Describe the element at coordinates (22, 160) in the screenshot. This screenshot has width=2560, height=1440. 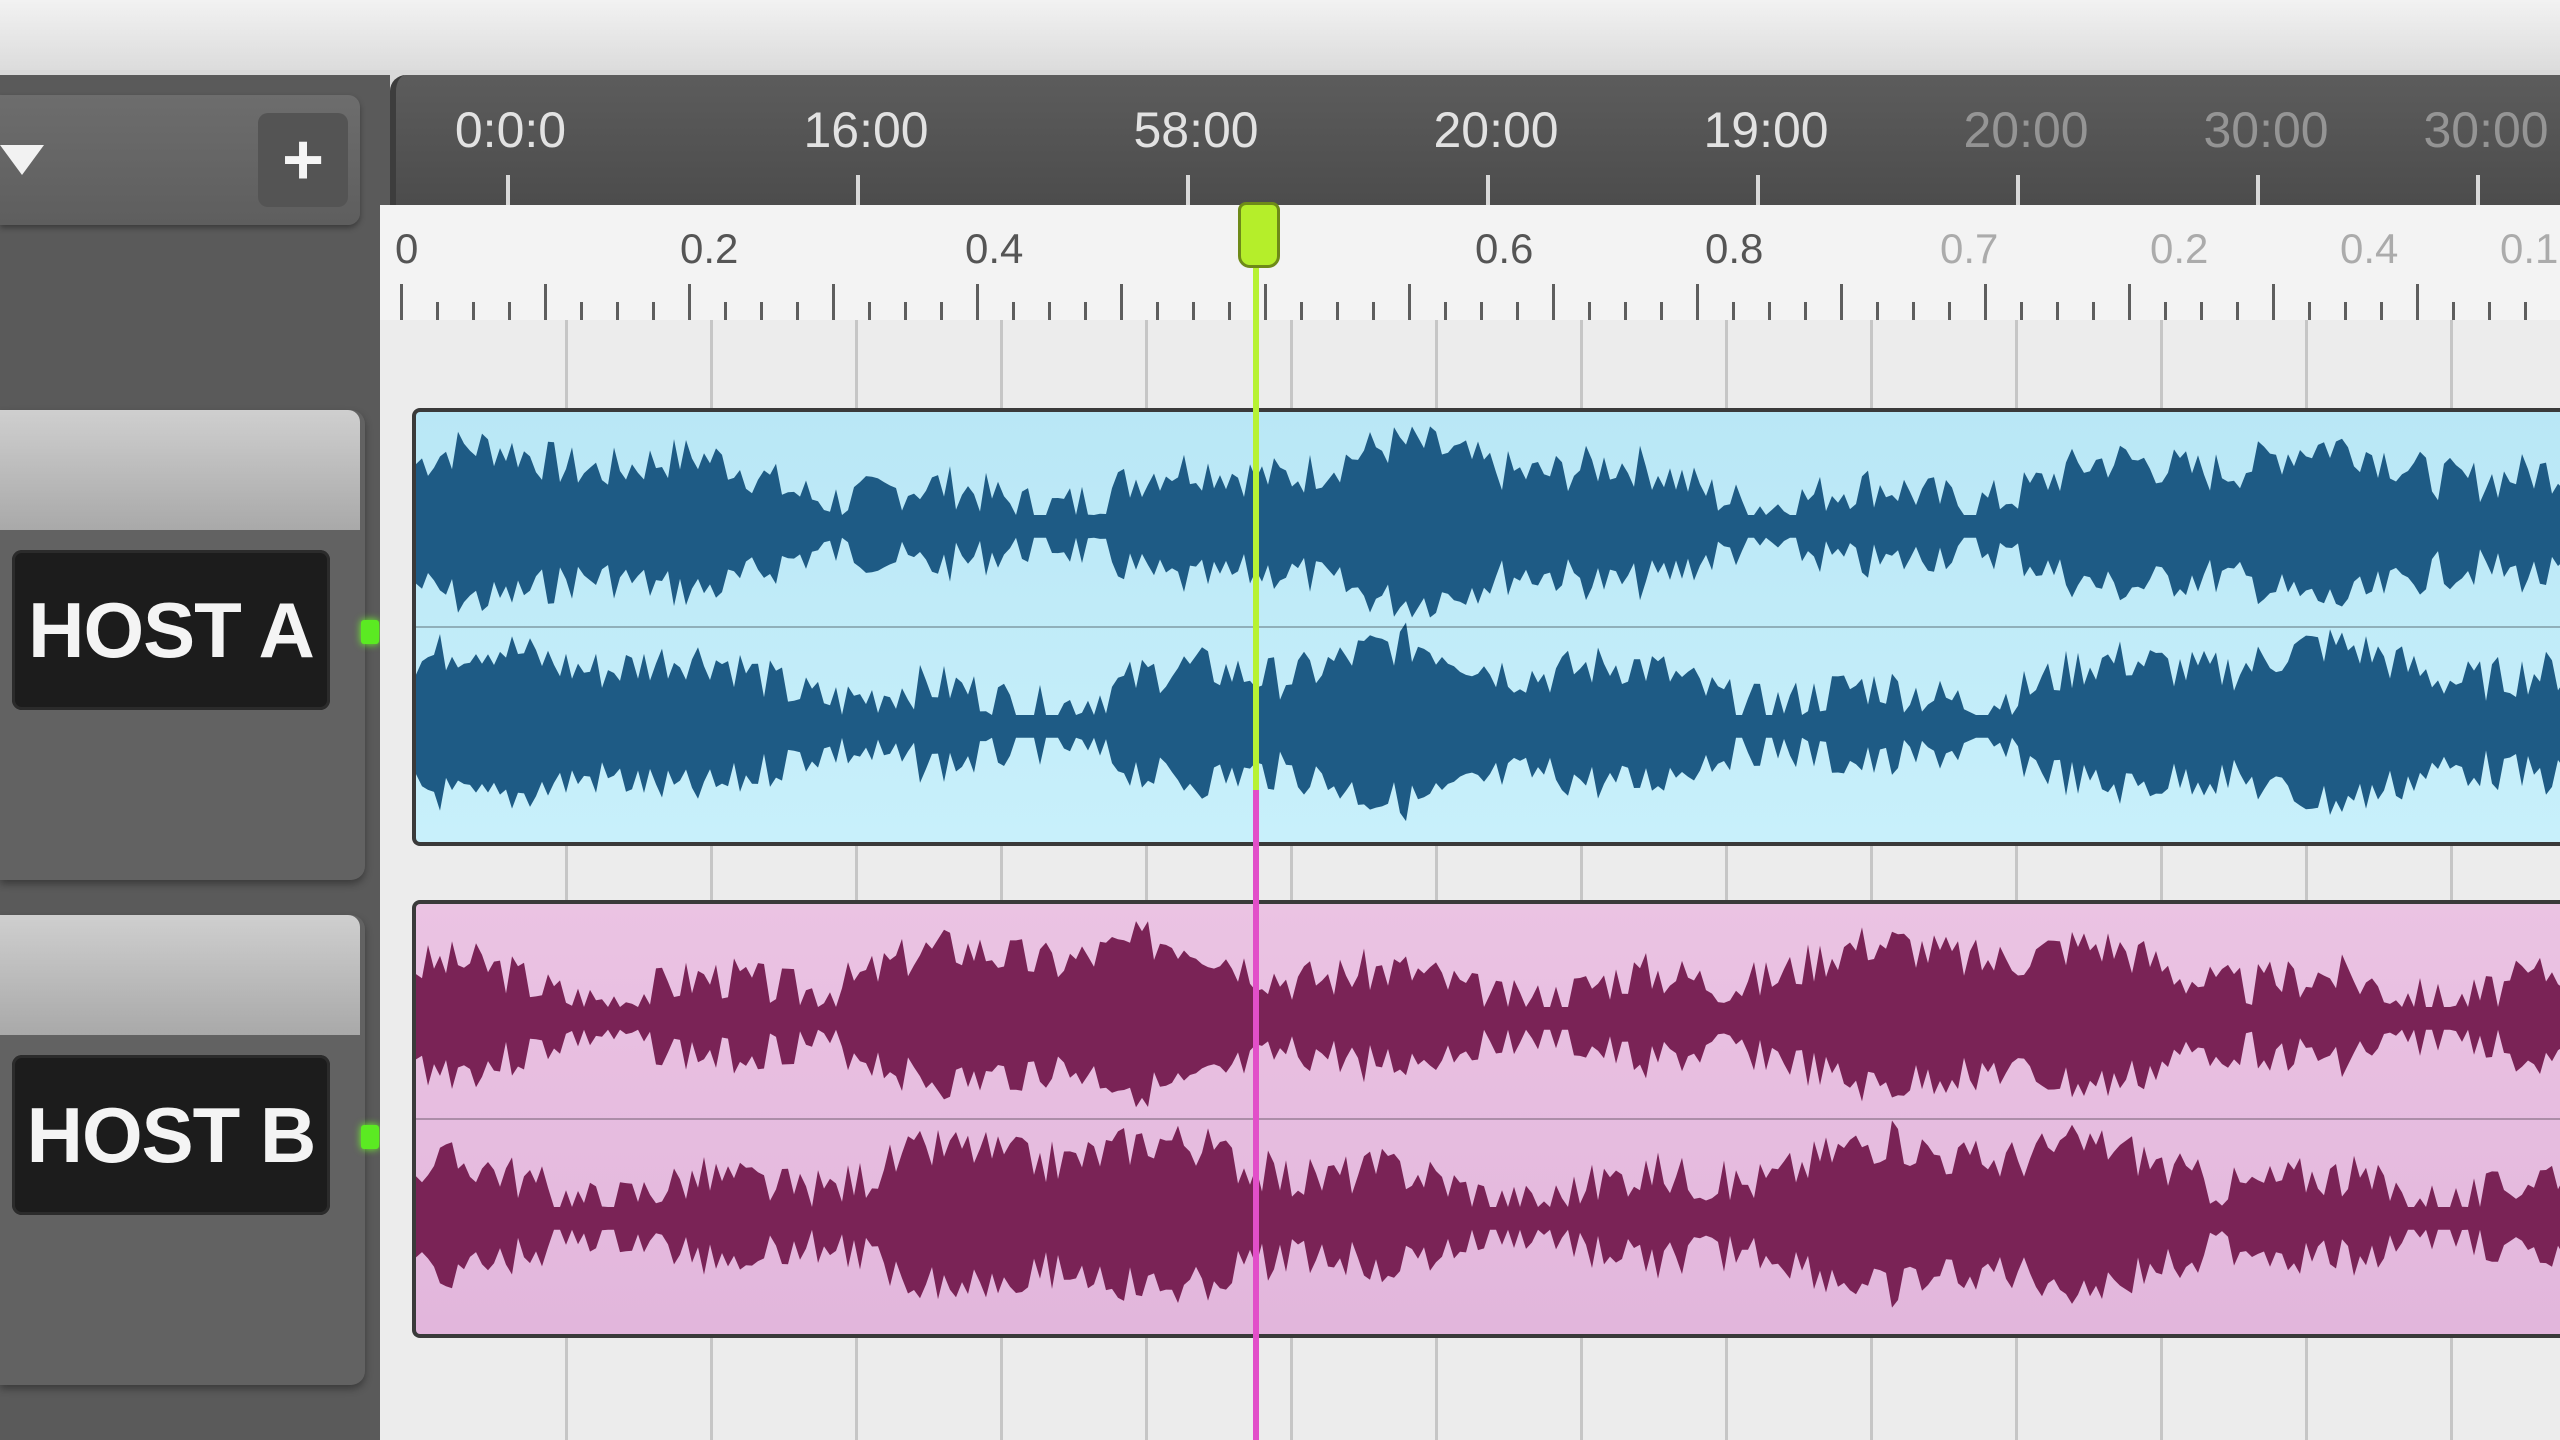
I see `chevron-down-icon` at that location.